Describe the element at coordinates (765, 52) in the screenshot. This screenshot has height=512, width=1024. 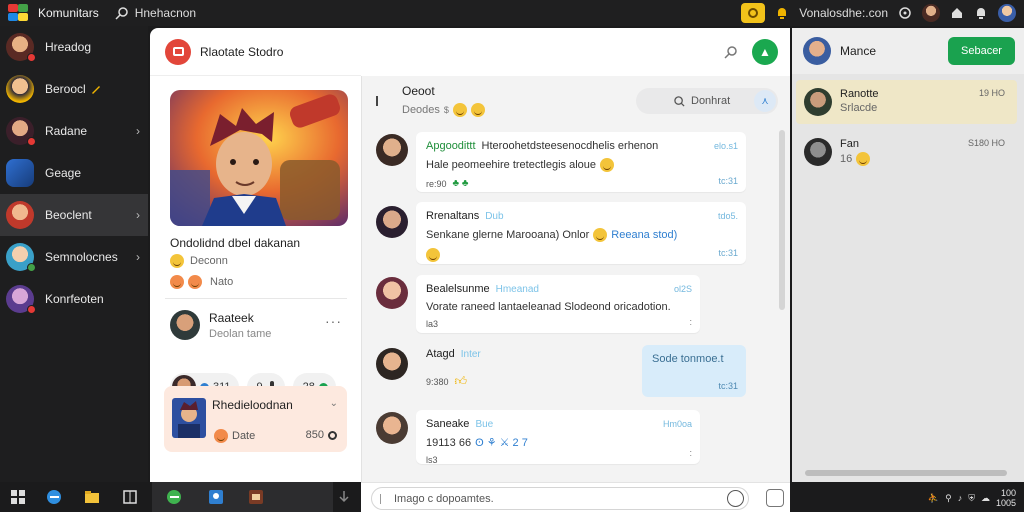
I see `add-button: ▲` at that location.